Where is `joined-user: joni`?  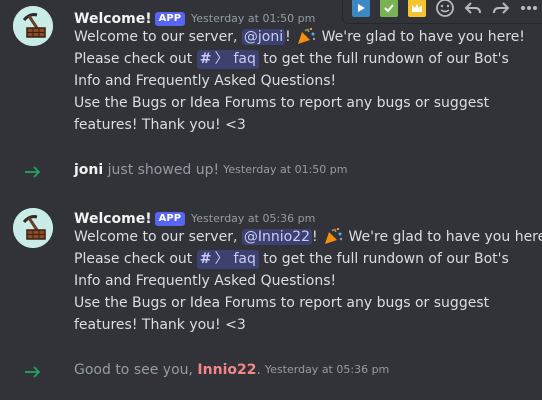 joined-user: joni is located at coordinates (88, 170).